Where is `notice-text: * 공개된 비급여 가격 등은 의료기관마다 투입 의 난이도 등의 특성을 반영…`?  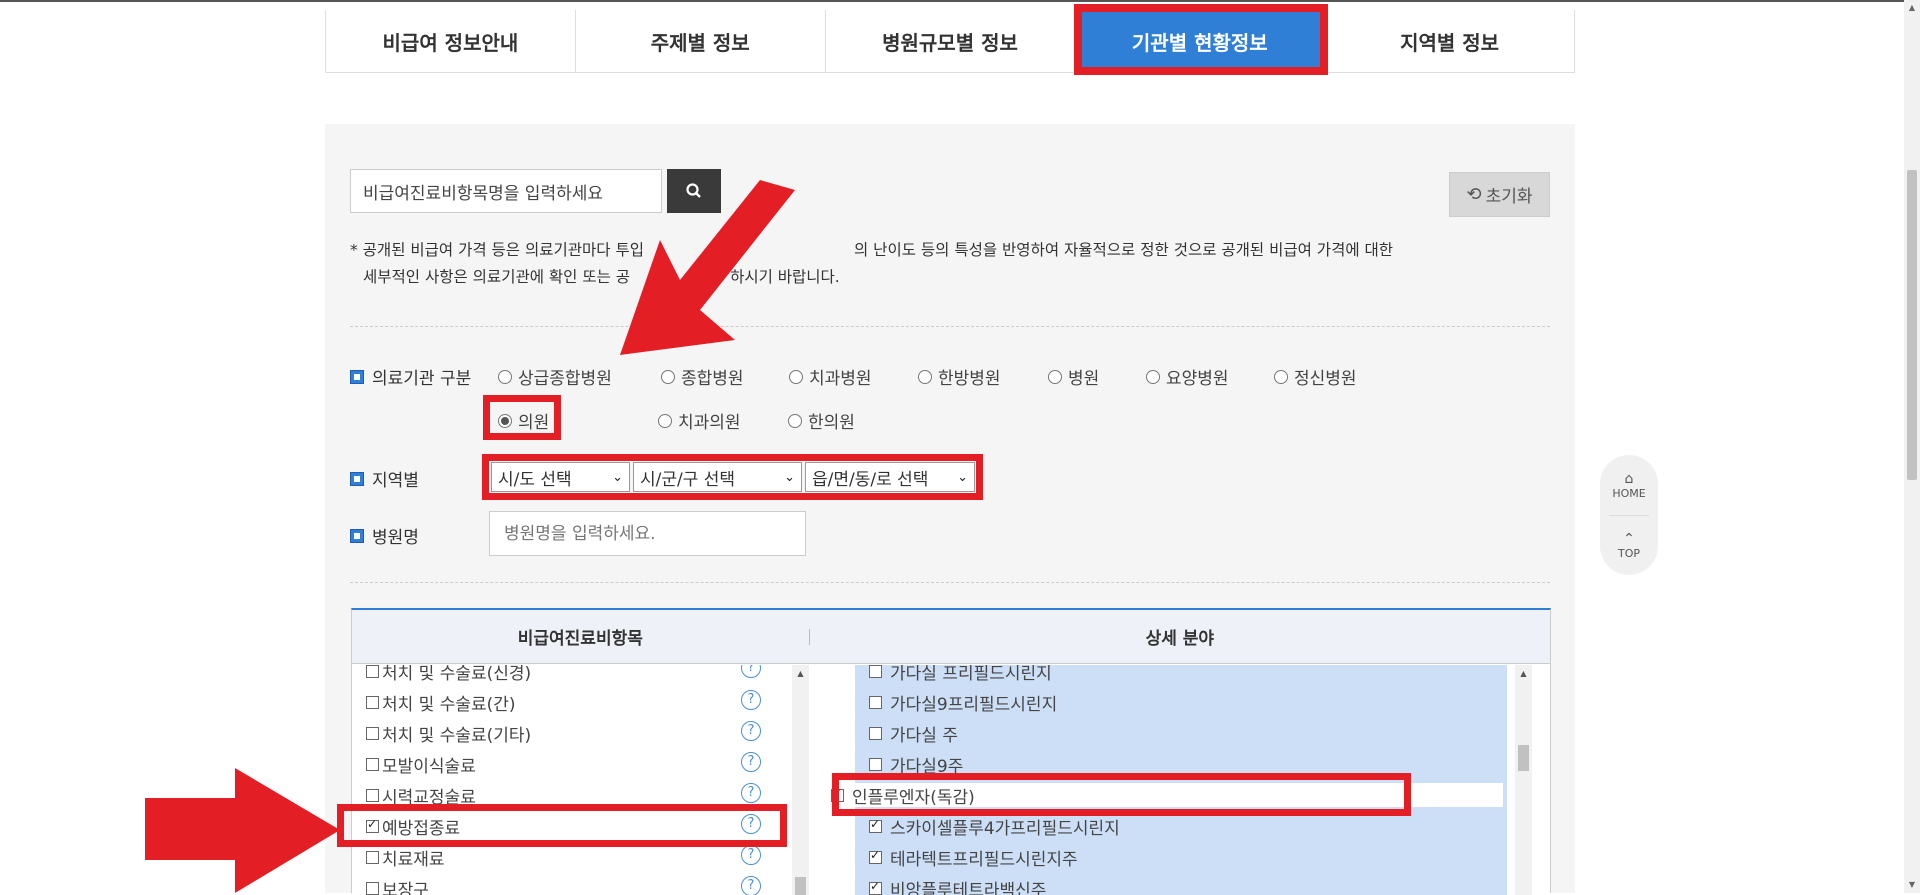
notice-text: * 공개된 비급여 가격 등은 의료기관마다 투입 의 난이도 등의 특성을 반영… is located at coordinates (900, 264).